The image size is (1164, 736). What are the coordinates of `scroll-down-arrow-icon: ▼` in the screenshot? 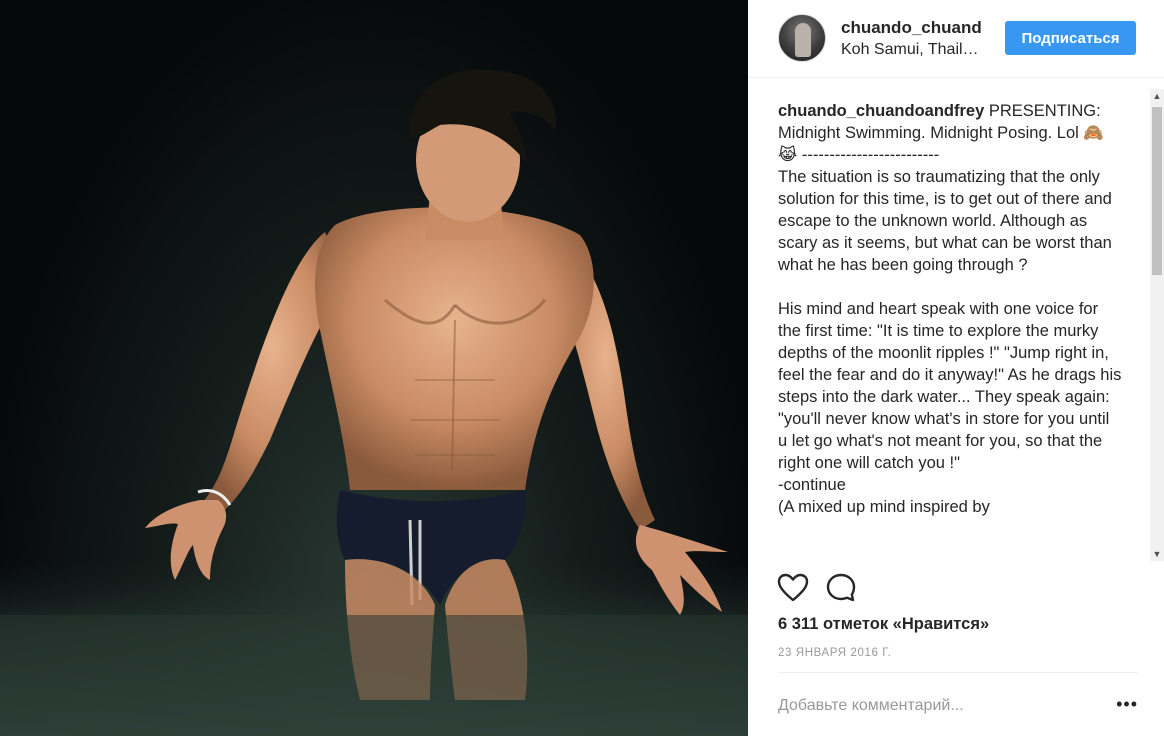 It's located at (1157, 554).